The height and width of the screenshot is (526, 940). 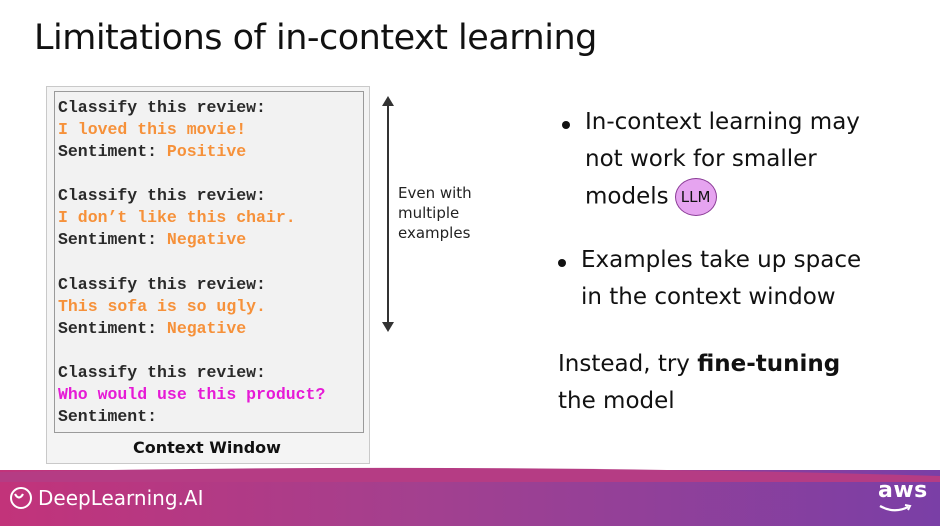 I want to click on bullet-text-line: not work for smaller, so click(x=701, y=159).